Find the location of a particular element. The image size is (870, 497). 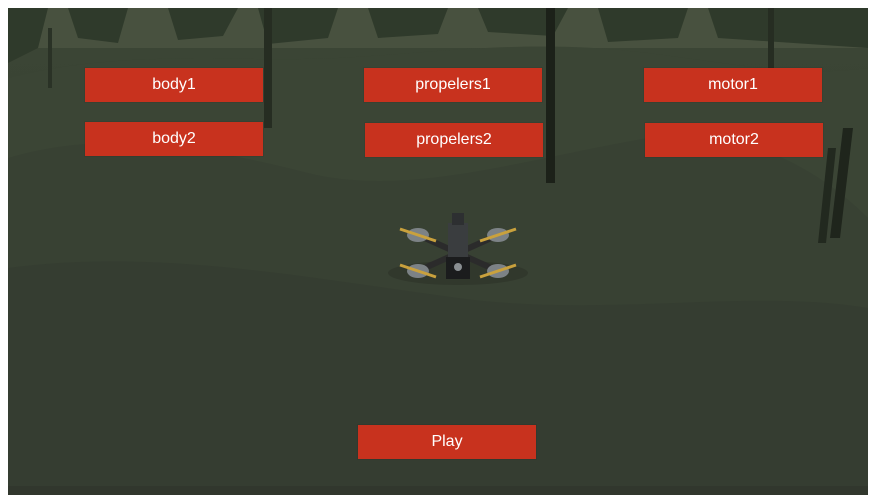

play-button: Play is located at coordinates (447, 442).